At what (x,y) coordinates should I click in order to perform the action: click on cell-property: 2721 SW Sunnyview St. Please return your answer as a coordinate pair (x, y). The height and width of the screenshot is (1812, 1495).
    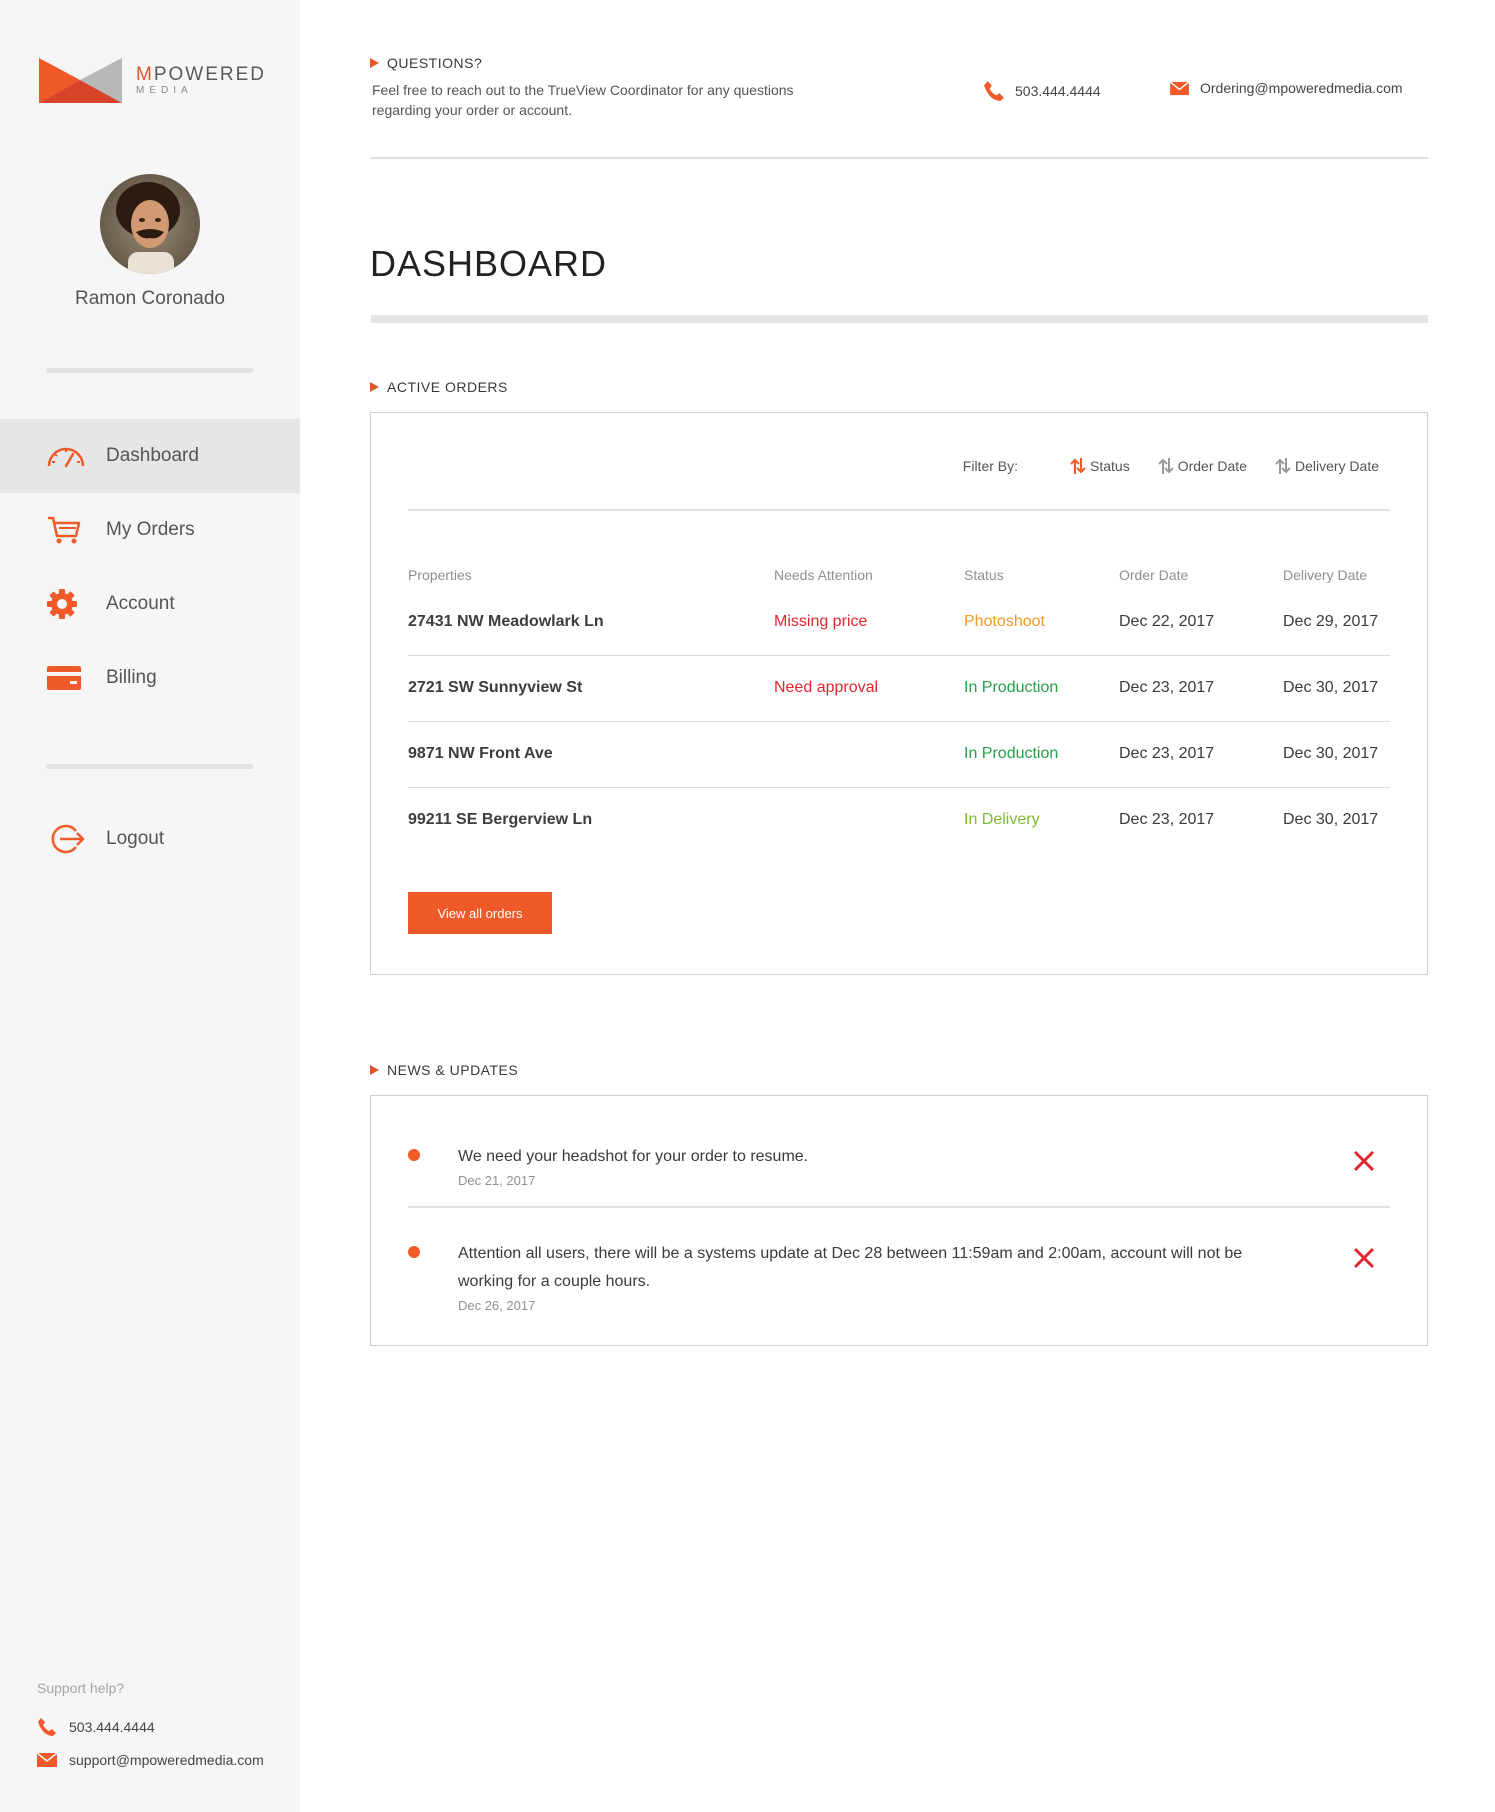
    Looking at the image, I should click on (591, 688).